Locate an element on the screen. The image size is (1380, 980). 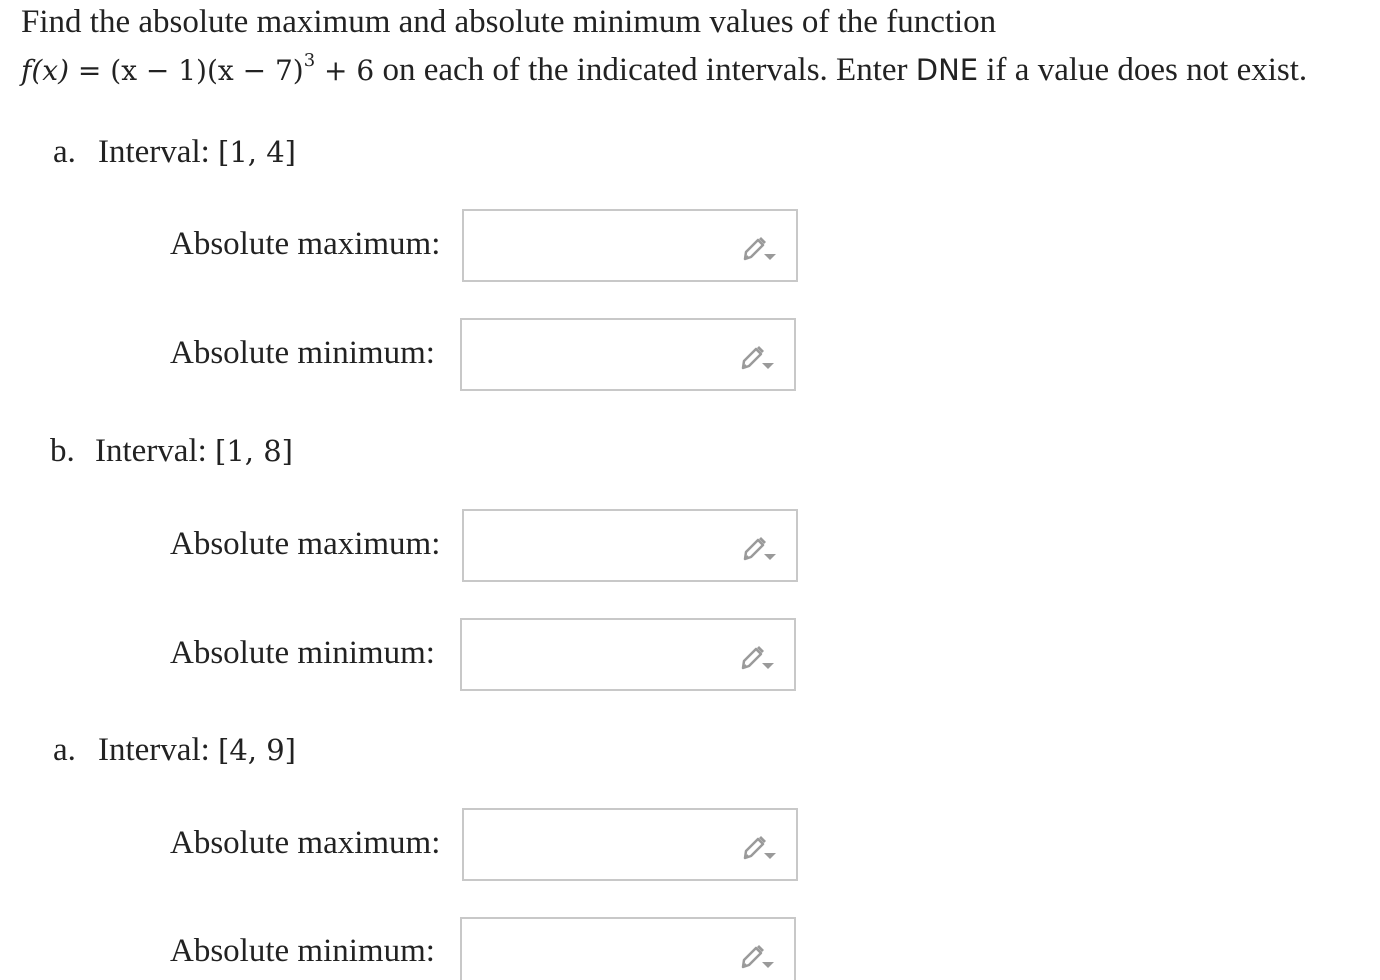
absolute-maximum-input-c is located at coordinates (630, 844).